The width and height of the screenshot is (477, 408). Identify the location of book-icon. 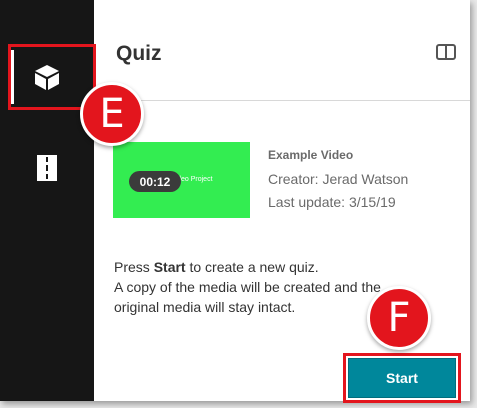
(47, 168).